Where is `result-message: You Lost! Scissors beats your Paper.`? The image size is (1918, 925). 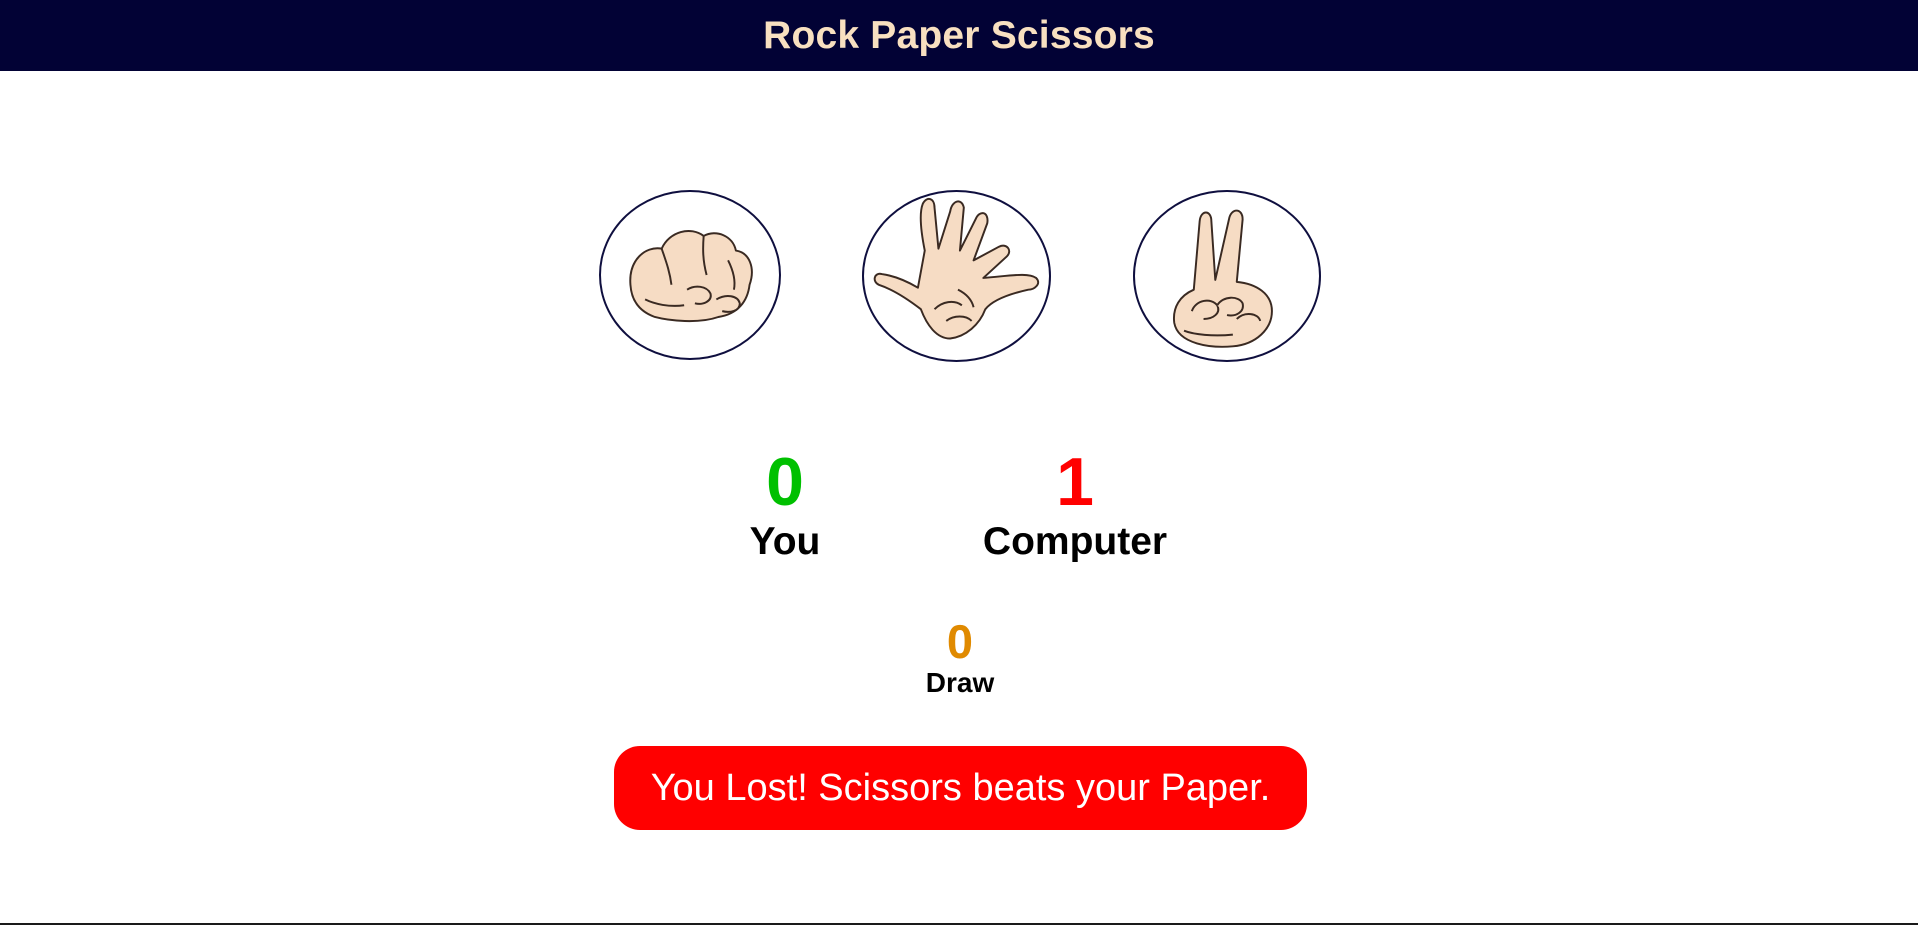 result-message: You Lost! Scissors beats your Paper. is located at coordinates (960, 788).